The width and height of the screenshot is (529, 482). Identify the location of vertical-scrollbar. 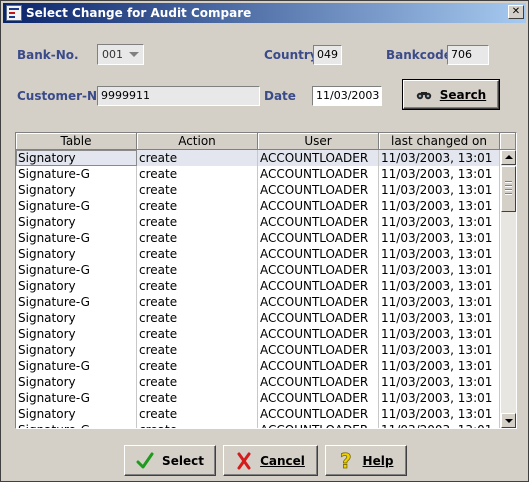
(508, 289).